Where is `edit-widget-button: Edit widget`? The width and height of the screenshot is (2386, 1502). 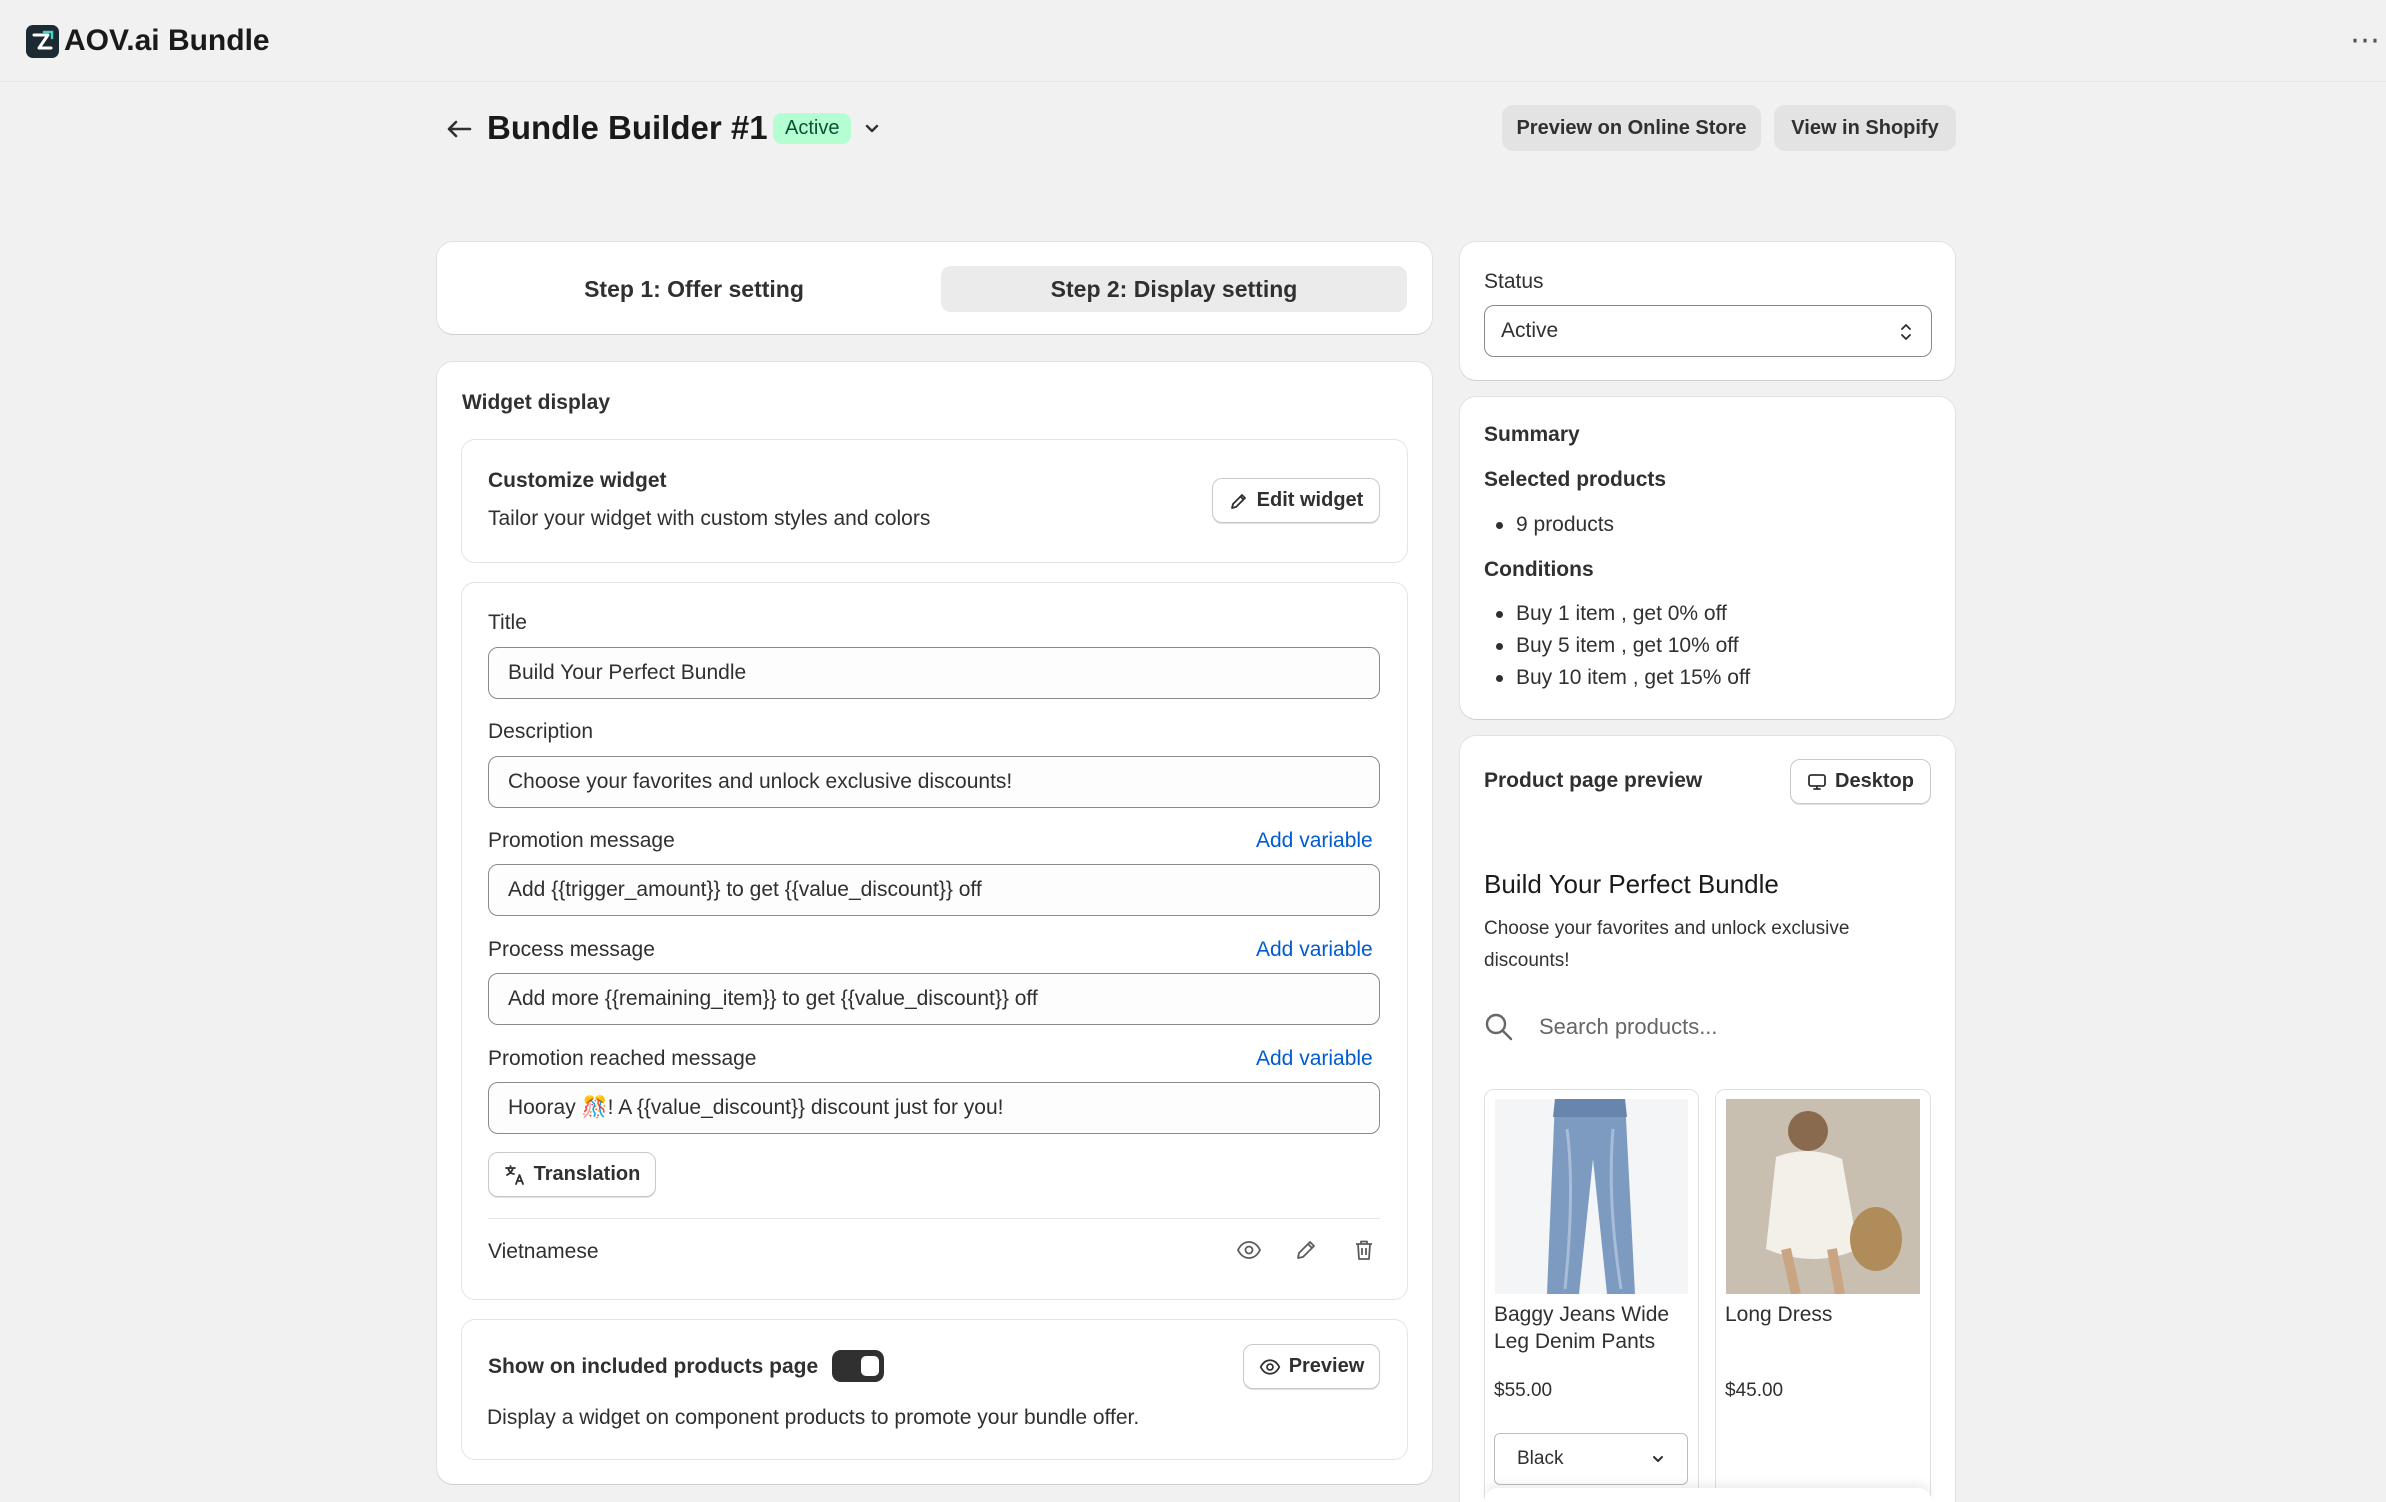 edit-widget-button: Edit widget is located at coordinates (1296, 500).